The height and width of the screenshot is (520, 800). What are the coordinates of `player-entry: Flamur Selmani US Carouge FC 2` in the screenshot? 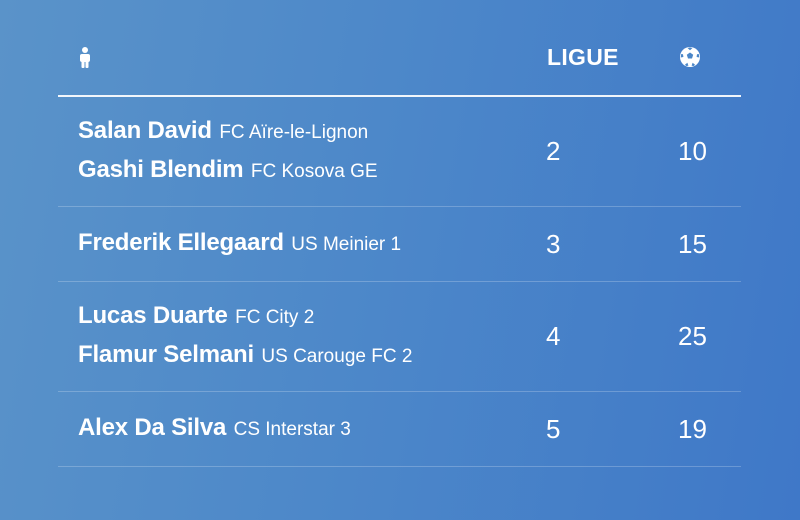 It's located at (245, 356).